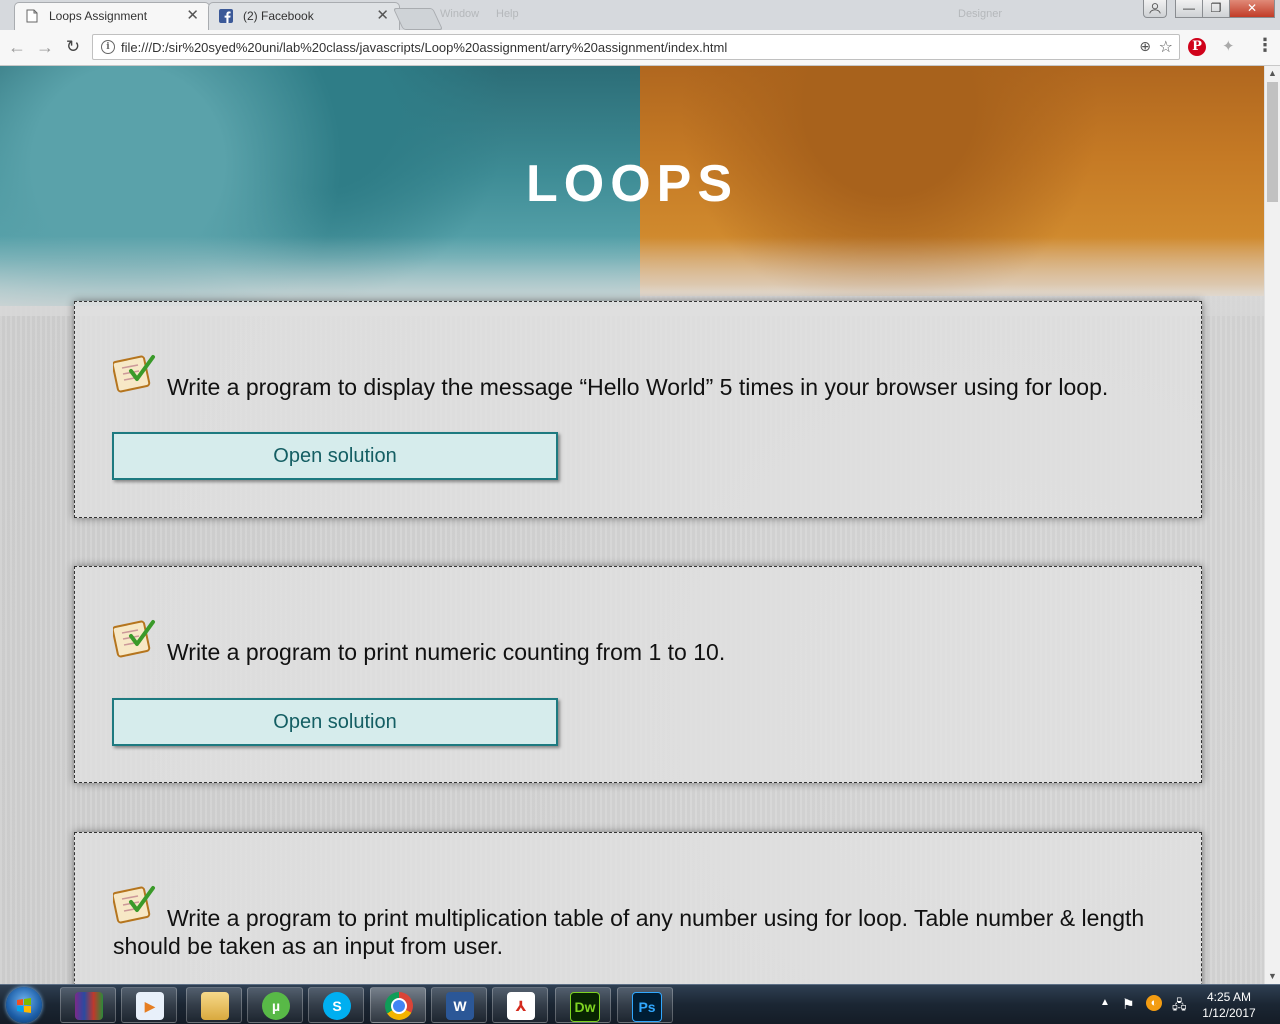  I want to click on close-window-button: ✕, so click(1252, 9).